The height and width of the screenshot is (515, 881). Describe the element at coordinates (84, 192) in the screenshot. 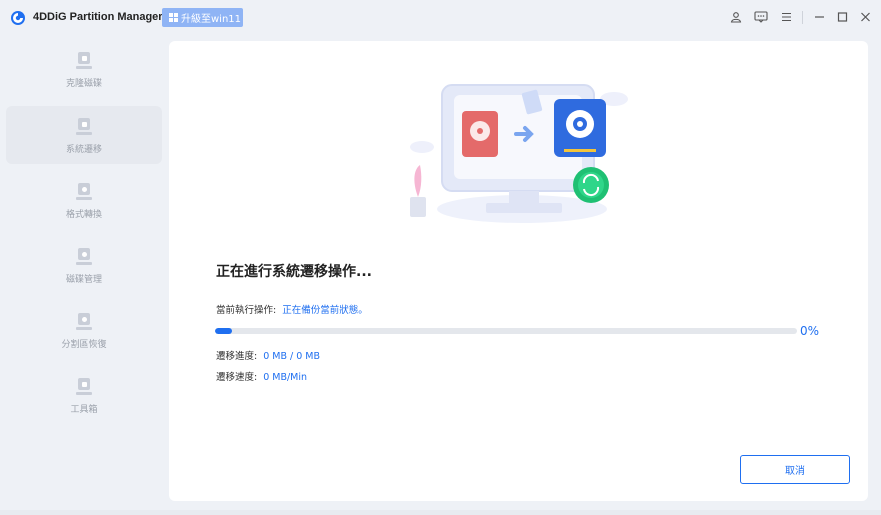

I see `convert-icon` at that location.